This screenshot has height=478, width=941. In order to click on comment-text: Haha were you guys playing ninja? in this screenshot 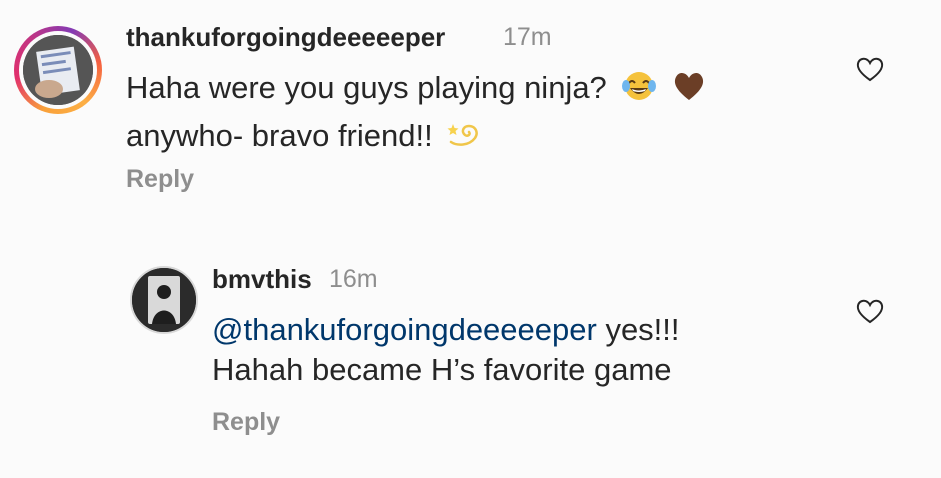, I will do `click(366, 87)`.